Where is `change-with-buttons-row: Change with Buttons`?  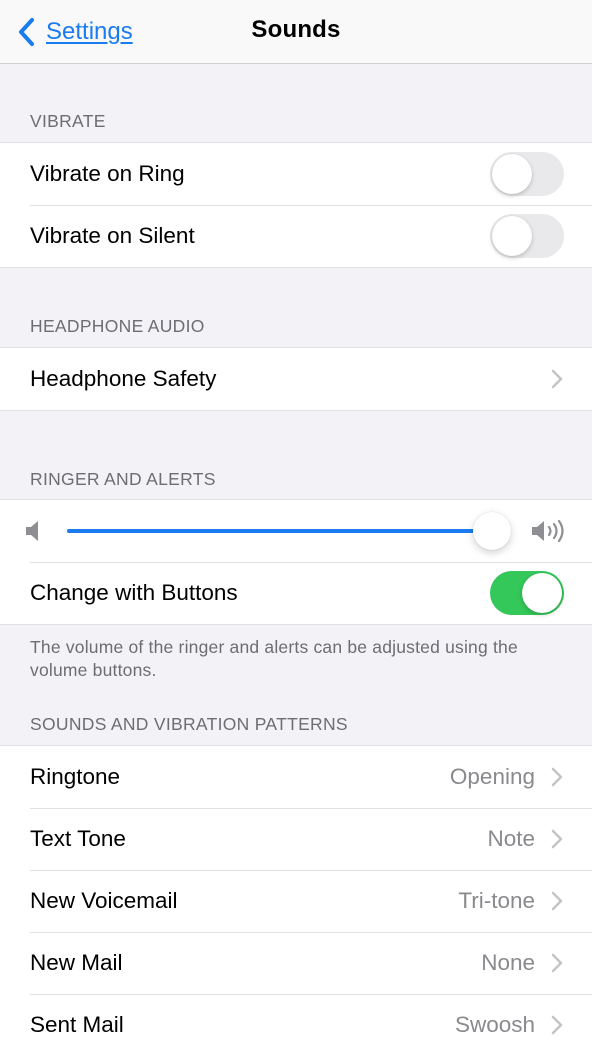 change-with-buttons-row: Change with Buttons is located at coordinates (296, 593).